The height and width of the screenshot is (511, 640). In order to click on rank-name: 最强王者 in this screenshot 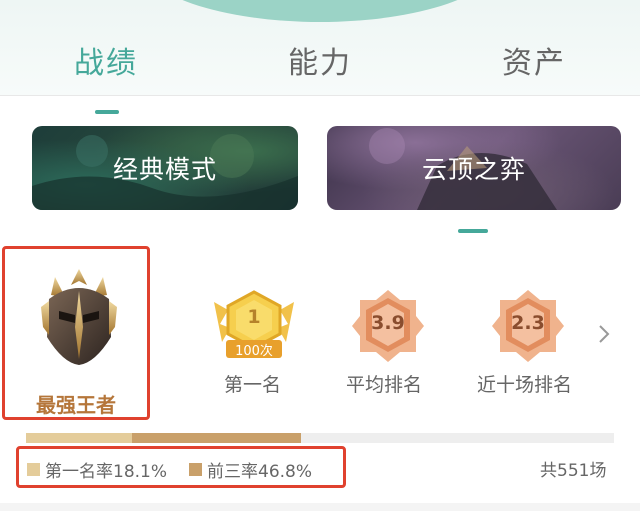, I will do `click(76, 405)`.